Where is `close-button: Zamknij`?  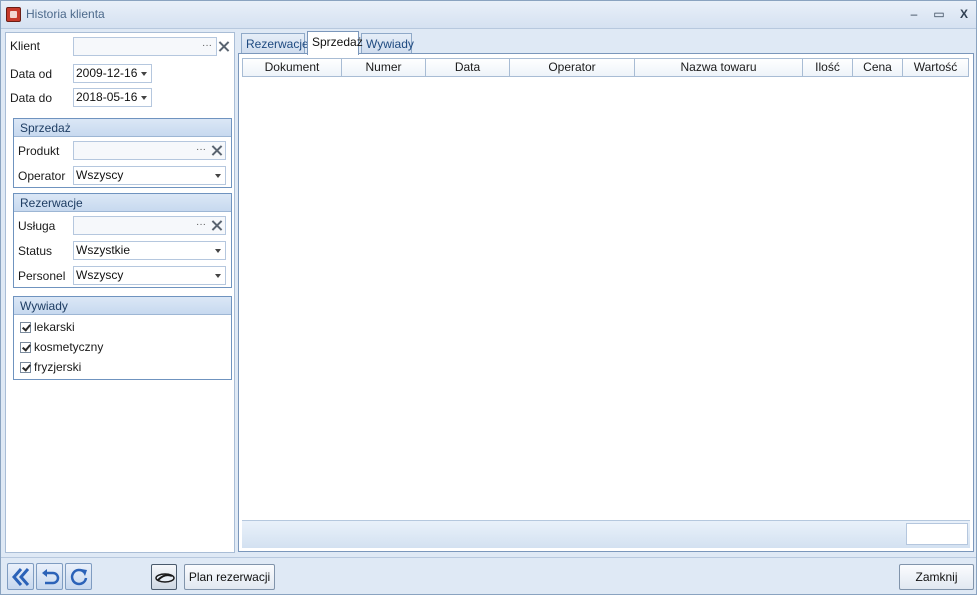 close-button: Zamknij is located at coordinates (936, 577).